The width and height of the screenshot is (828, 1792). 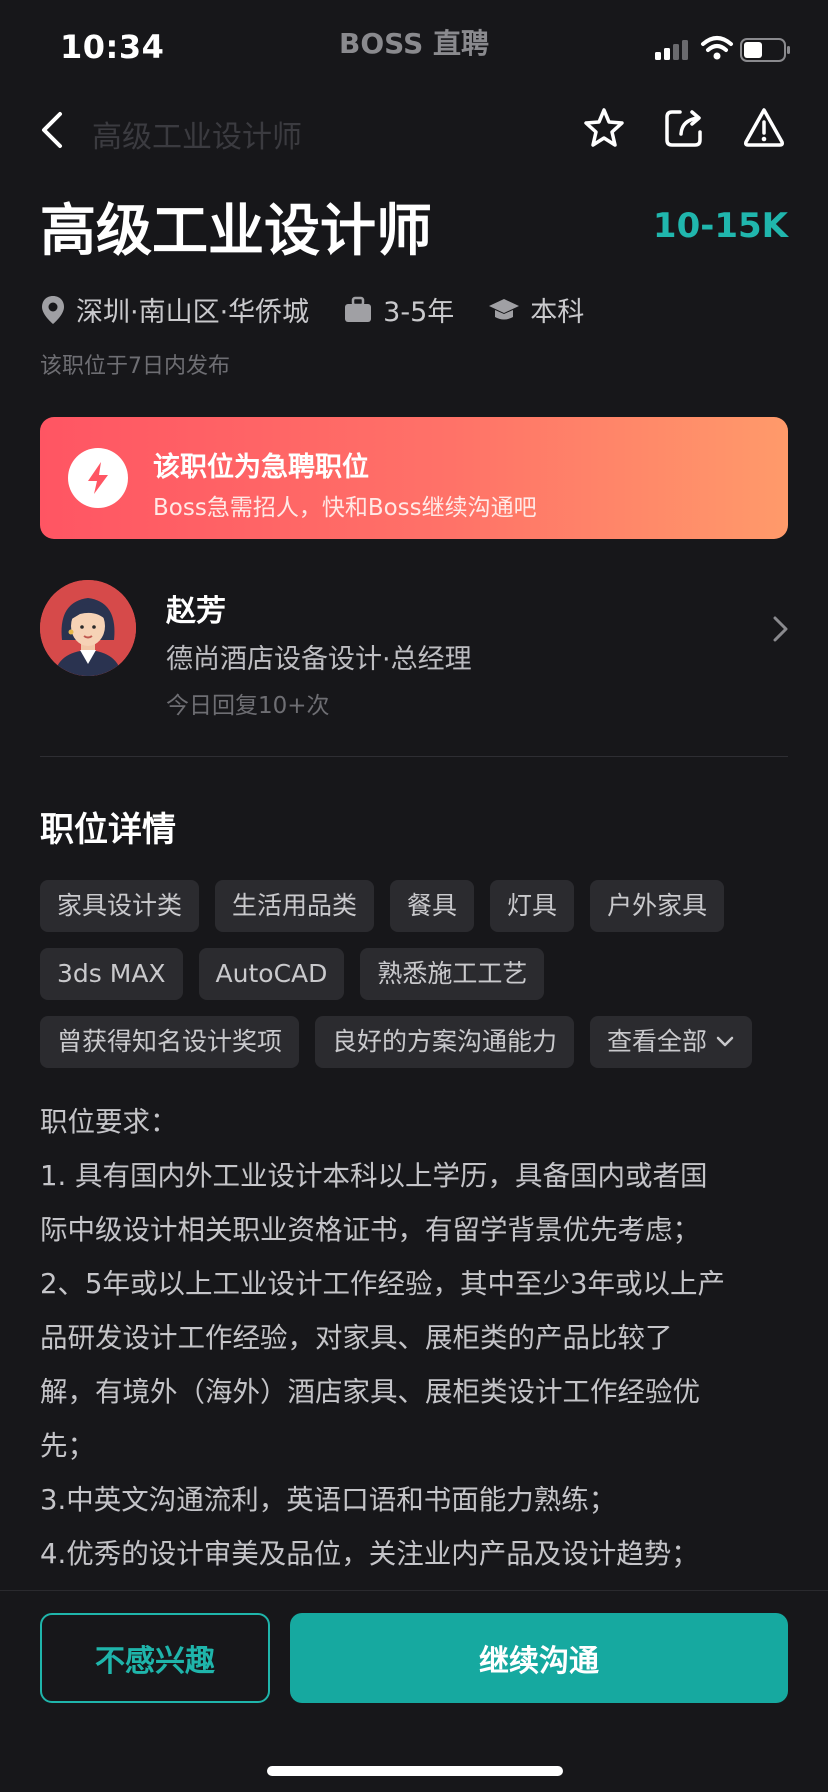 What do you see at coordinates (155, 1658) in the screenshot?
I see `not-interested-button: 不感兴趣` at bounding box center [155, 1658].